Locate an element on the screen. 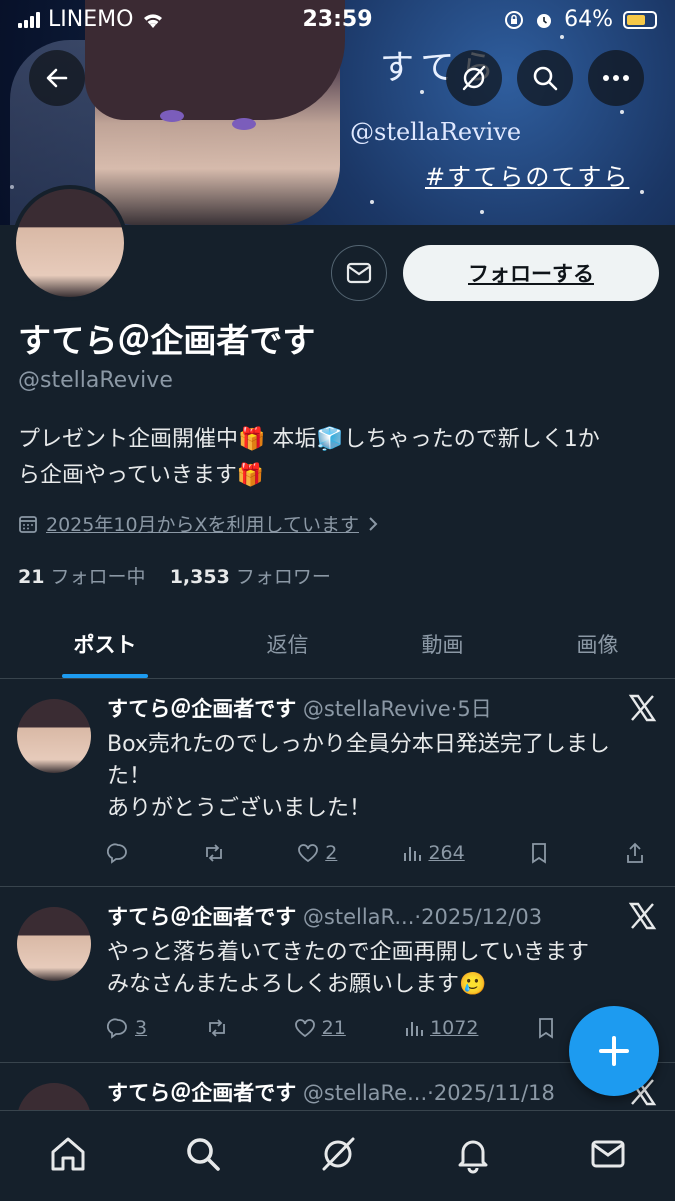 Image resolution: width=675 pixels, height=1201 pixels. tab-videos: 動画 is located at coordinates (442, 644).